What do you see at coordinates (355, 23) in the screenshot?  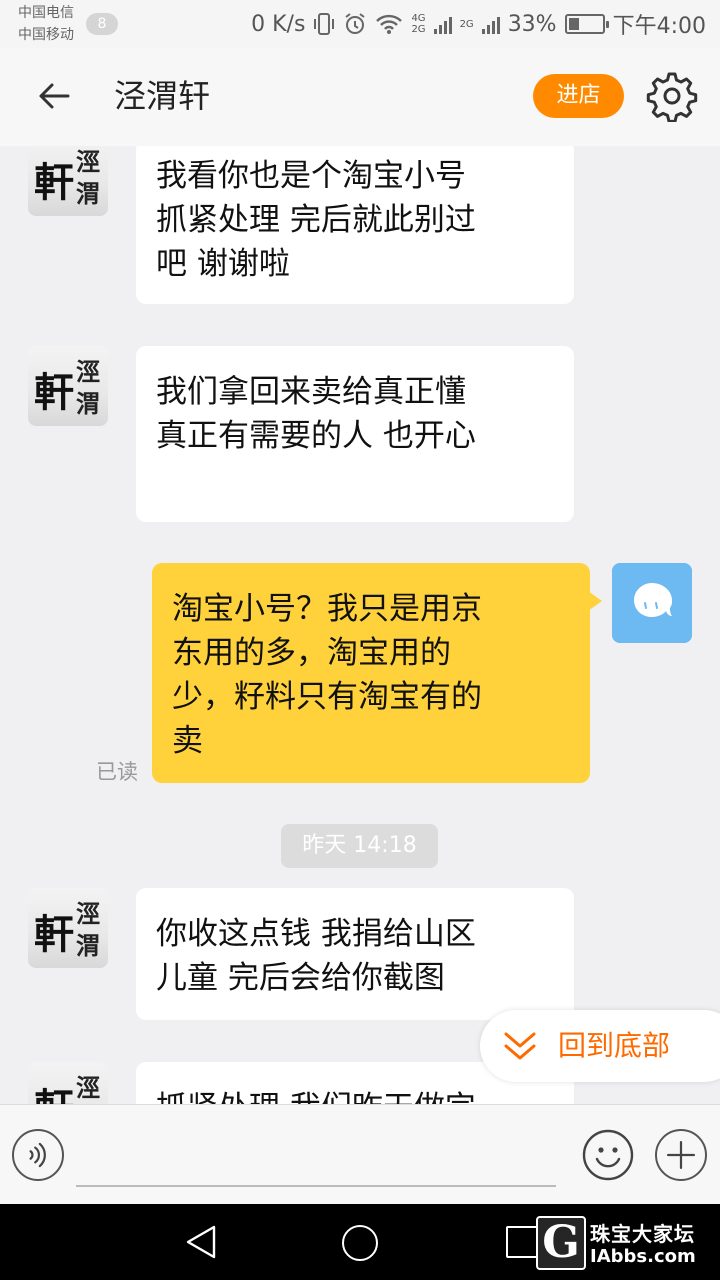 I see `alarm-icon` at bounding box center [355, 23].